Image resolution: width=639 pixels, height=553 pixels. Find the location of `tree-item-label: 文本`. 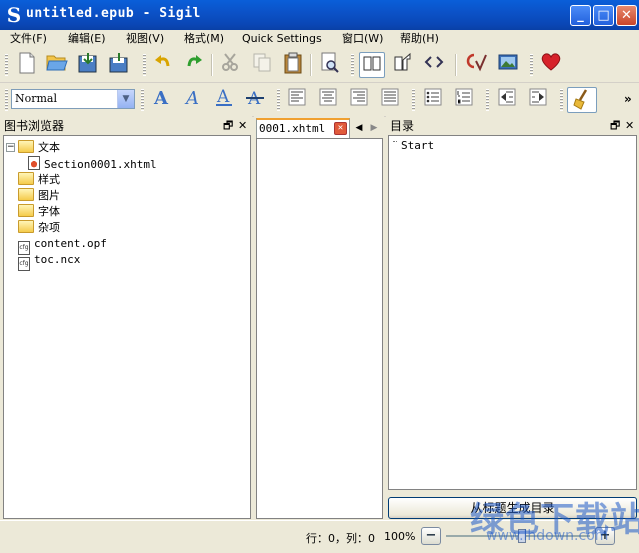

tree-item-label: 文本 is located at coordinates (49, 147).